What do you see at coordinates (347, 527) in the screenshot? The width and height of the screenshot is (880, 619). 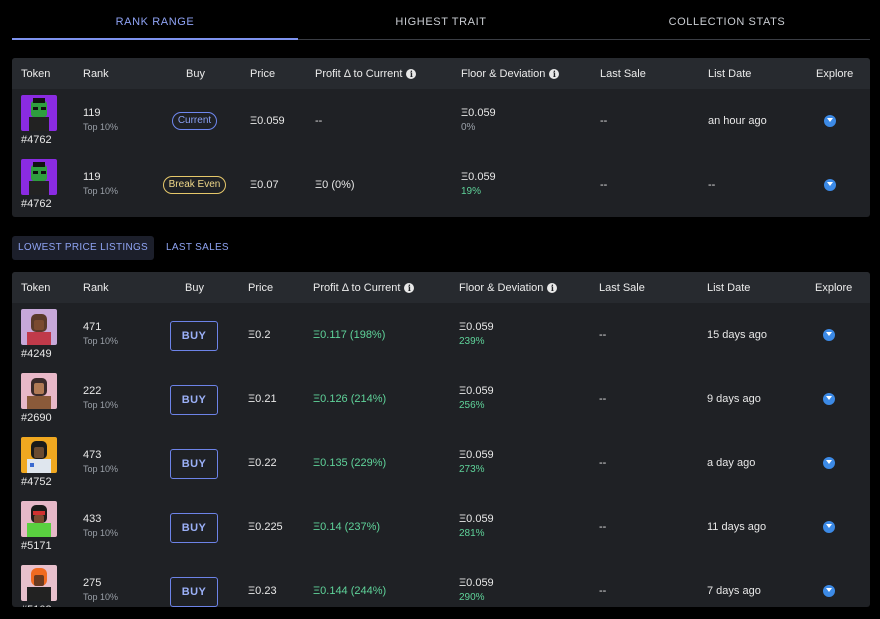 I see `profit-cell: Ξ0.14 (237%)` at bounding box center [347, 527].